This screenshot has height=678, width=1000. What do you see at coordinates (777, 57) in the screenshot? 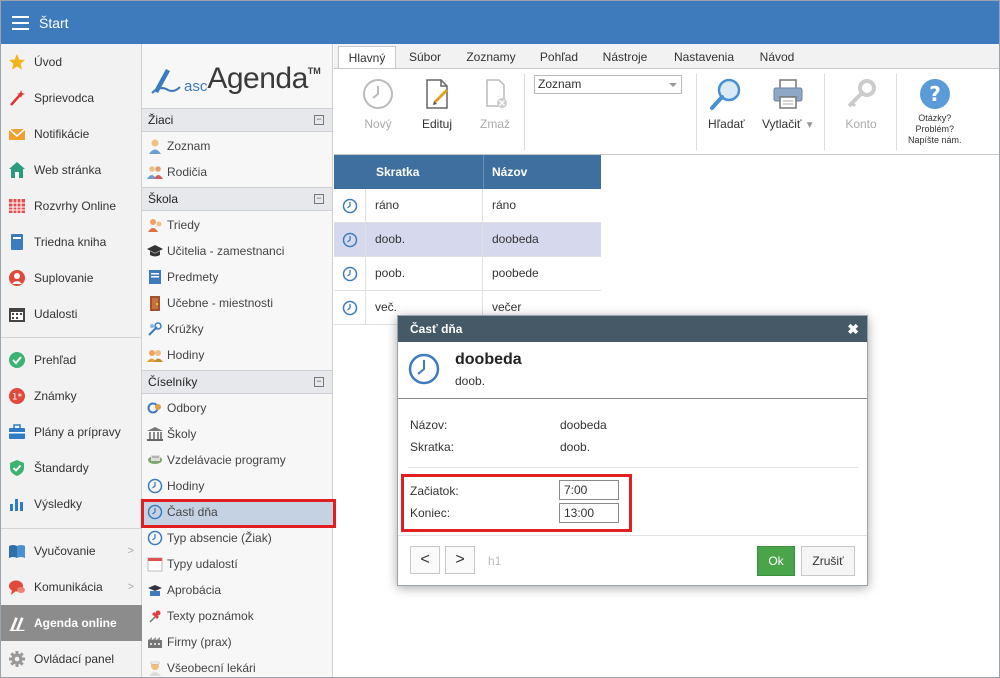
I see `tab-navod: Návod` at bounding box center [777, 57].